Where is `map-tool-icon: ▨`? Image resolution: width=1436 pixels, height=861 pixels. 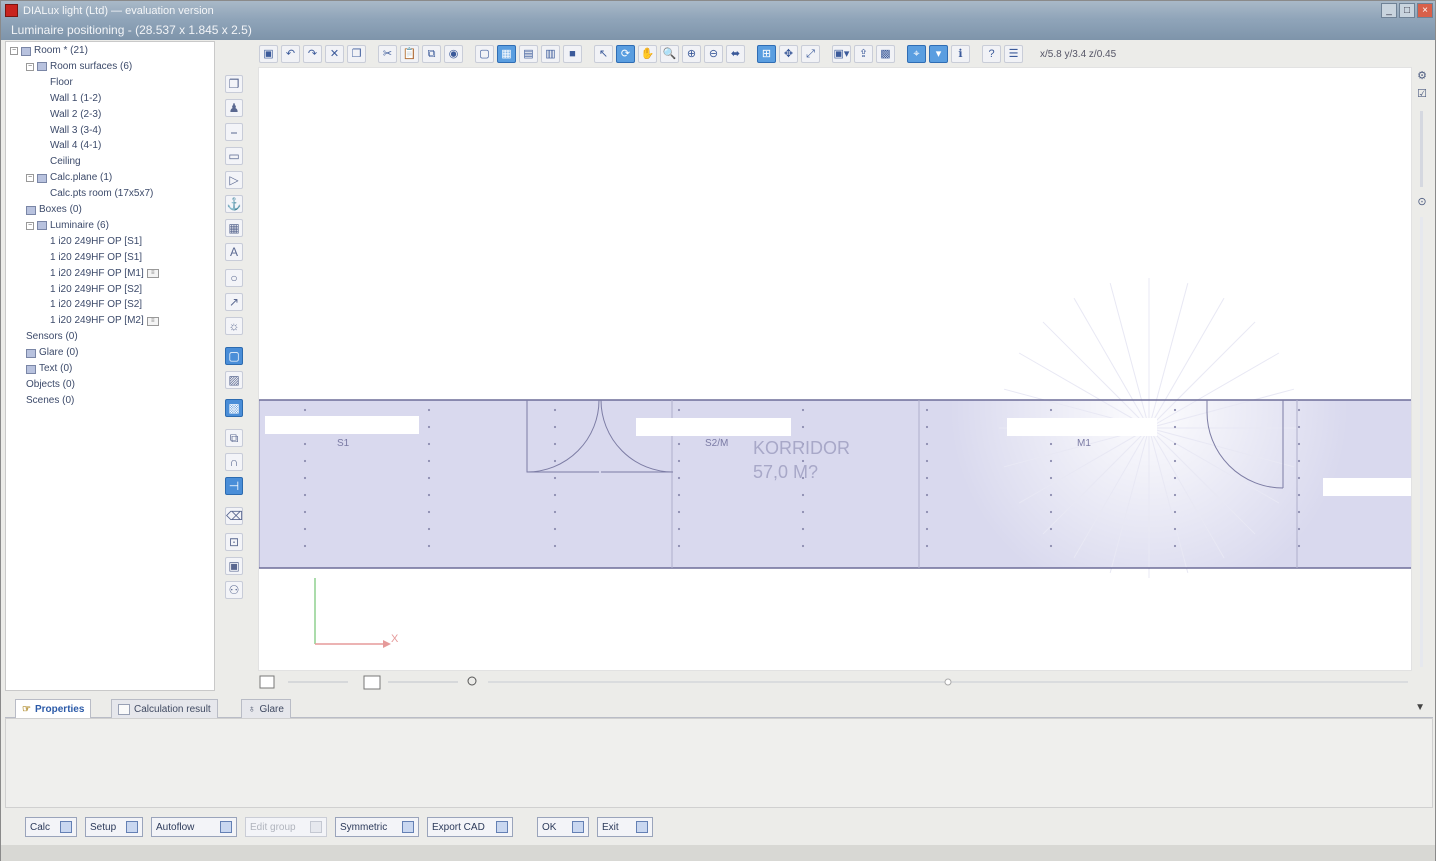
map-tool-icon: ▨ is located at coordinates (234, 380).